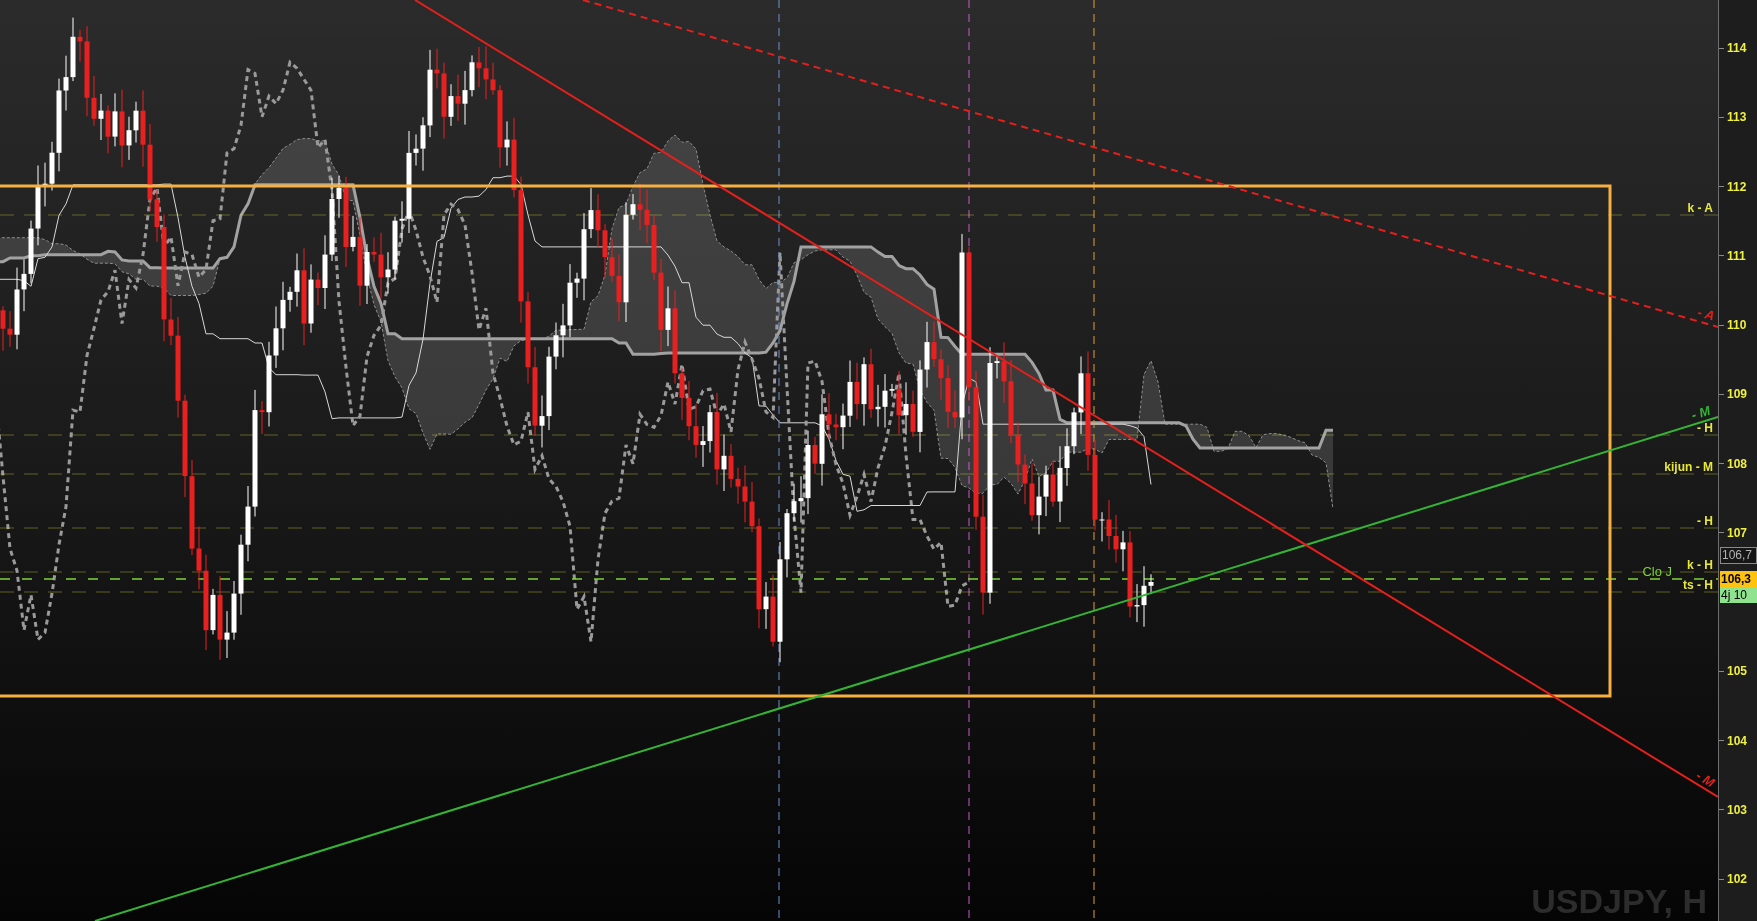 The image size is (1757, 921). What do you see at coordinates (1688, 467) in the screenshot?
I see `level-label: kijun - M` at bounding box center [1688, 467].